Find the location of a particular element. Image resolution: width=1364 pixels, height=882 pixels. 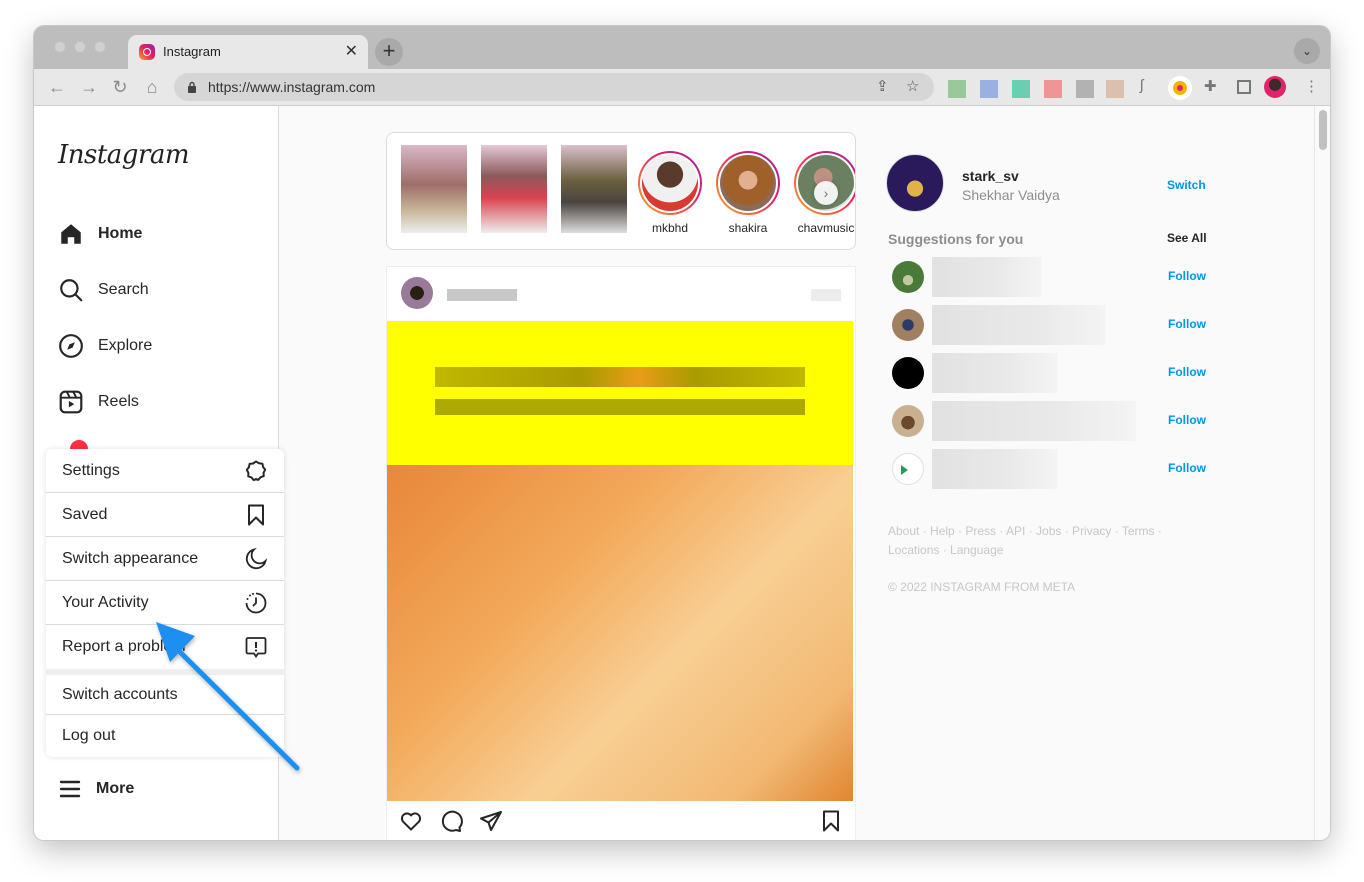

menu-item-settings: Settings is located at coordinates (165, 471).